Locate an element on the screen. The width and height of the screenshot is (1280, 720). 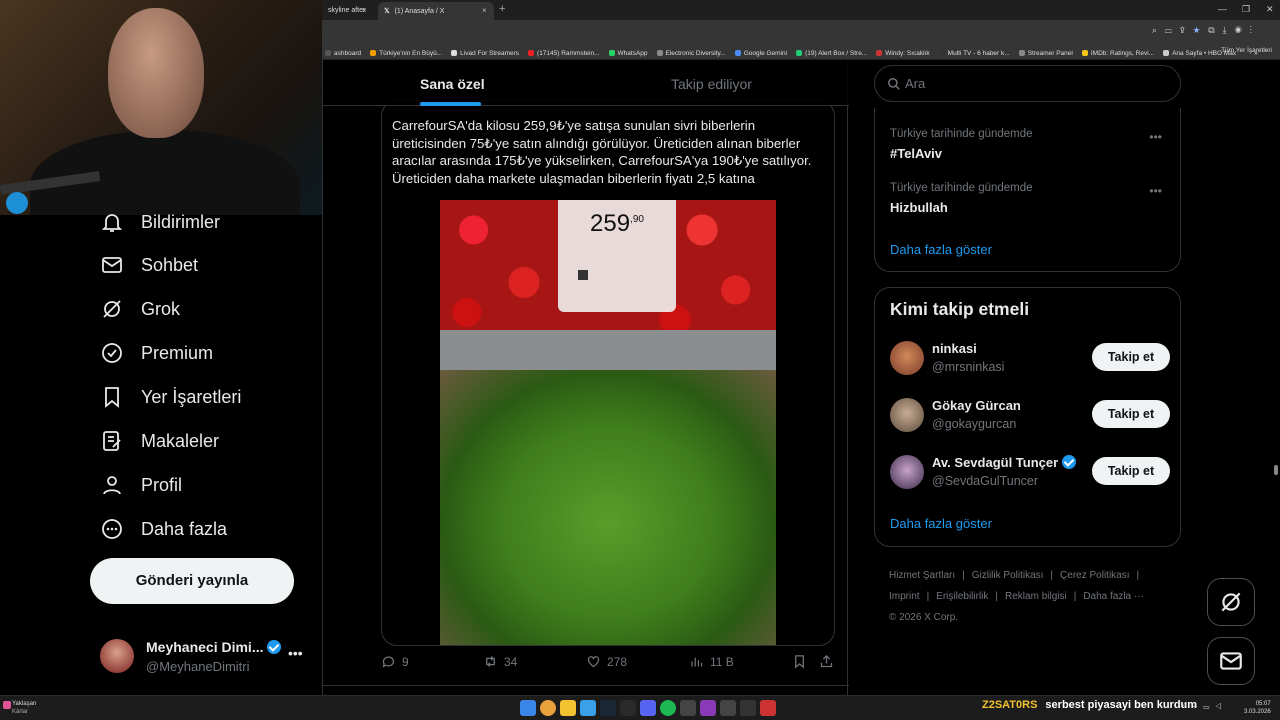
footer-link: Imprint is located at coordinates (904, 596).